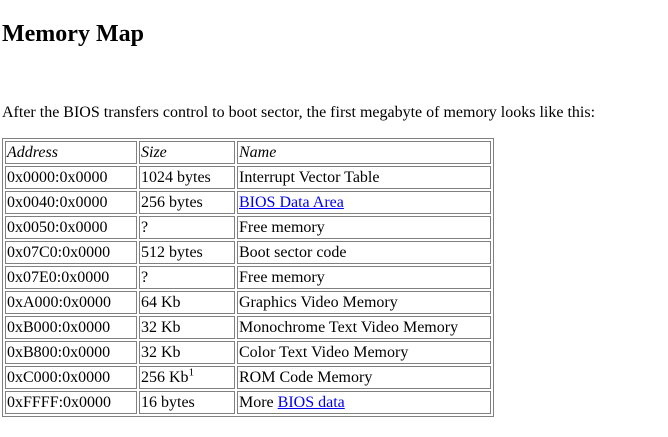 Image resolution: width=668 pixels, height=437 pixels. What do you see at coordinates (71, 277) in the screenshot?
I see `address-cell: 0x07E0:0x0000` at bounding box center [71, 277].